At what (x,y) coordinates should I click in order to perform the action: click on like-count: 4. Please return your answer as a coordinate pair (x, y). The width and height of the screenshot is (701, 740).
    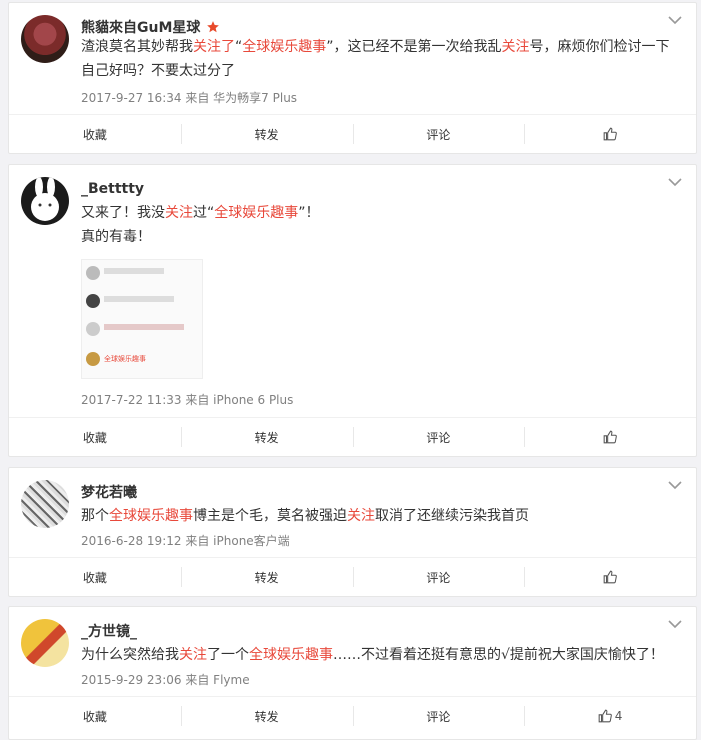
    Looking at the image, I should click on (618, 716).